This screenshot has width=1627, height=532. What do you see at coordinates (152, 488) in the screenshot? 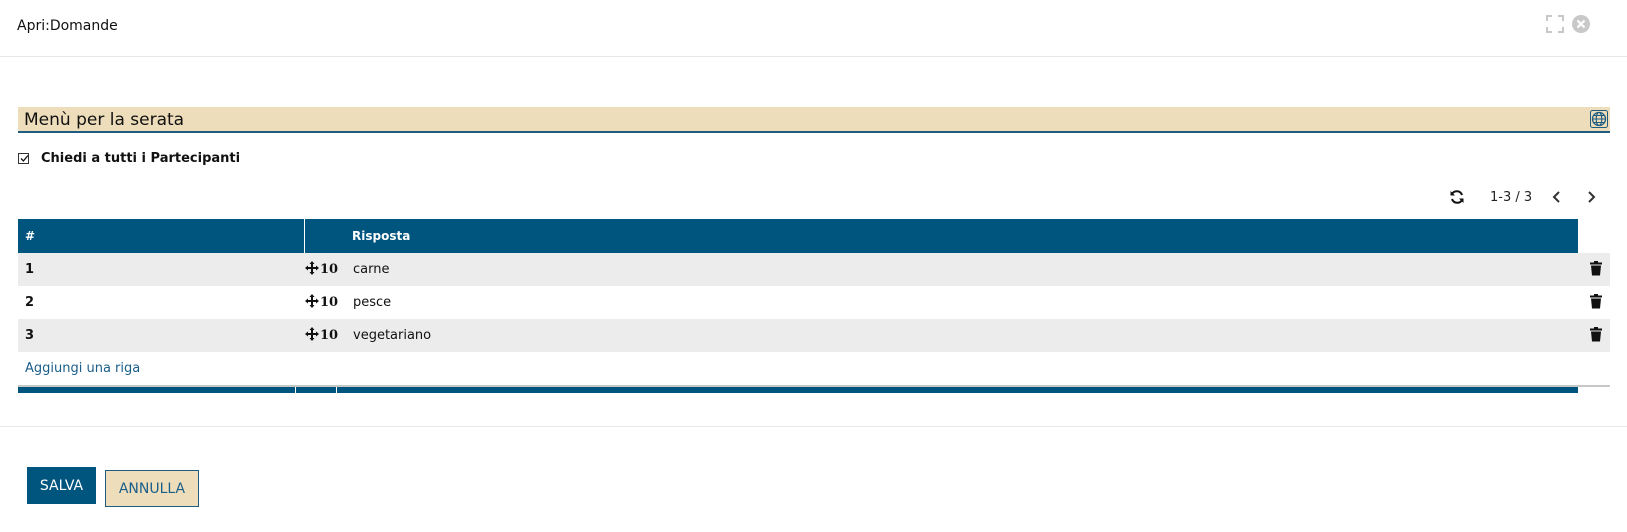
I see `cancel-button: ANNULLA` at bounding box center [152, 488].